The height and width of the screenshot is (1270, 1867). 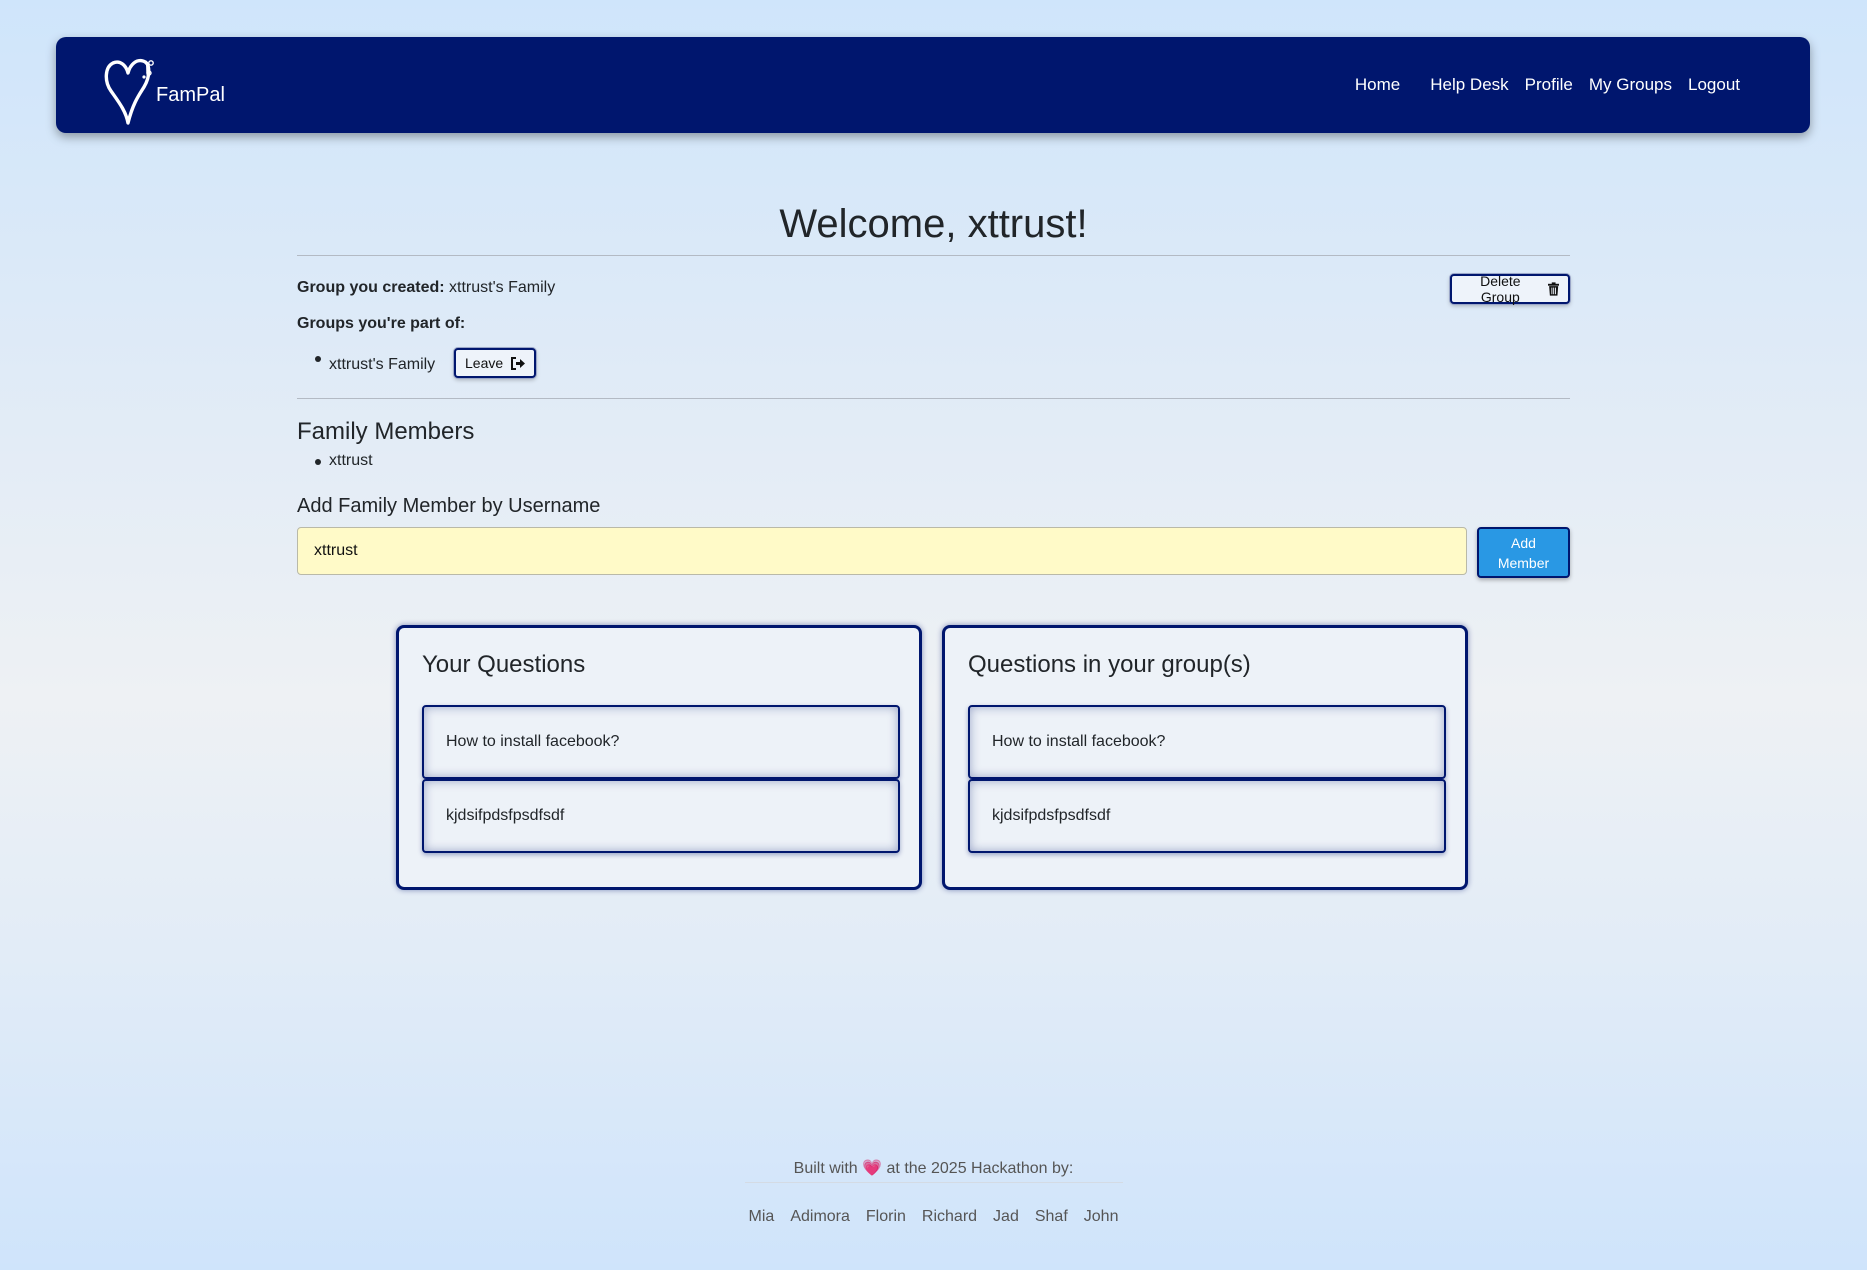 I want to click on footer-divider, so click(x=934, y=1182).